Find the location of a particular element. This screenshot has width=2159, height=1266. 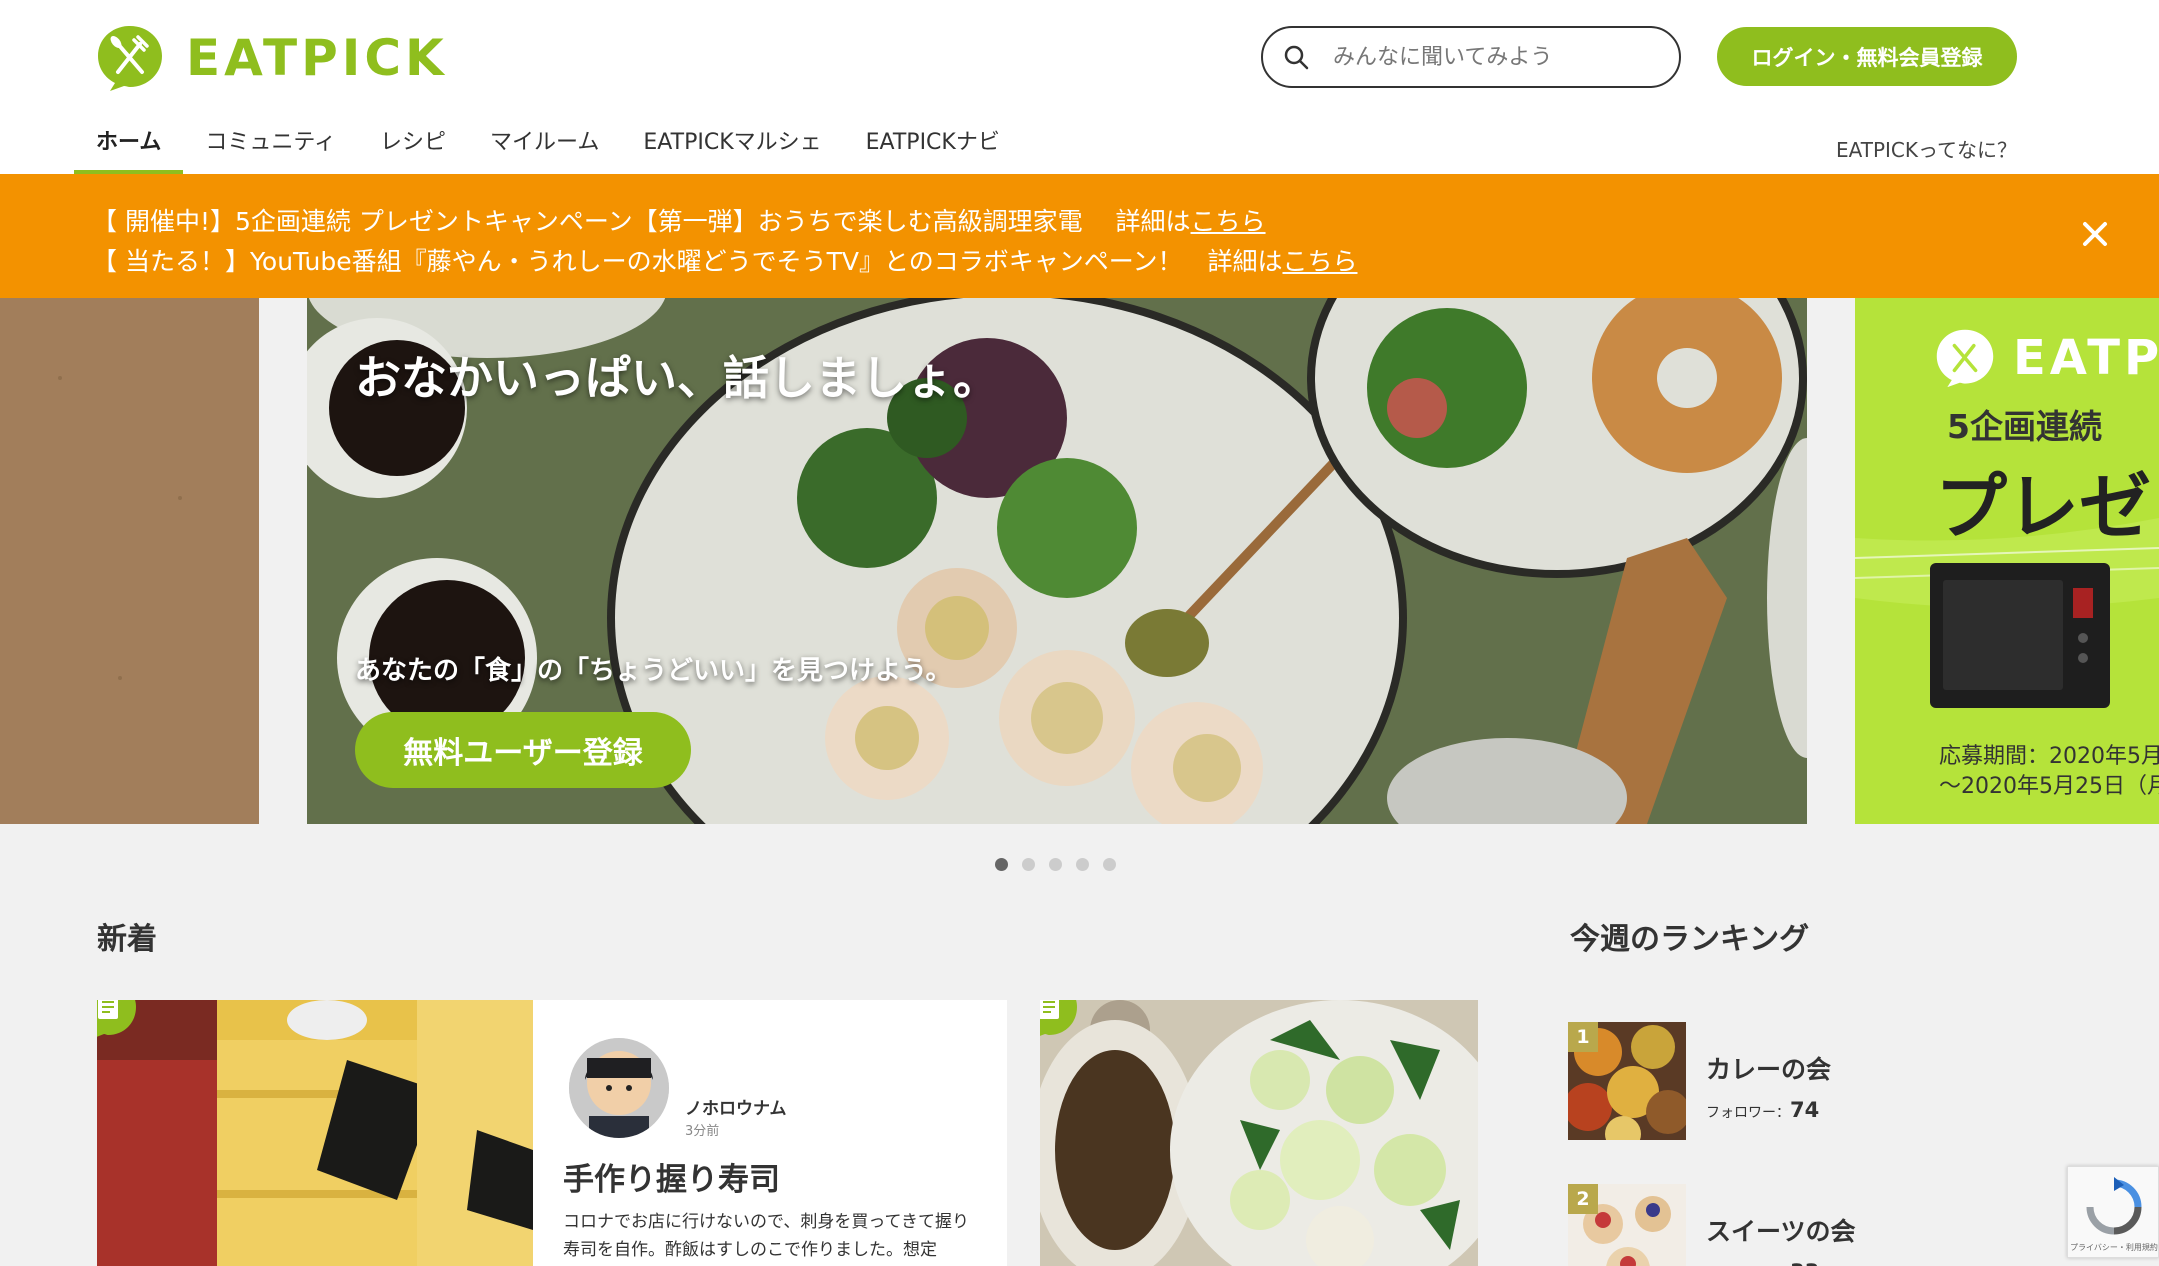

carousel-dots is located at coordinates (1055, 864).